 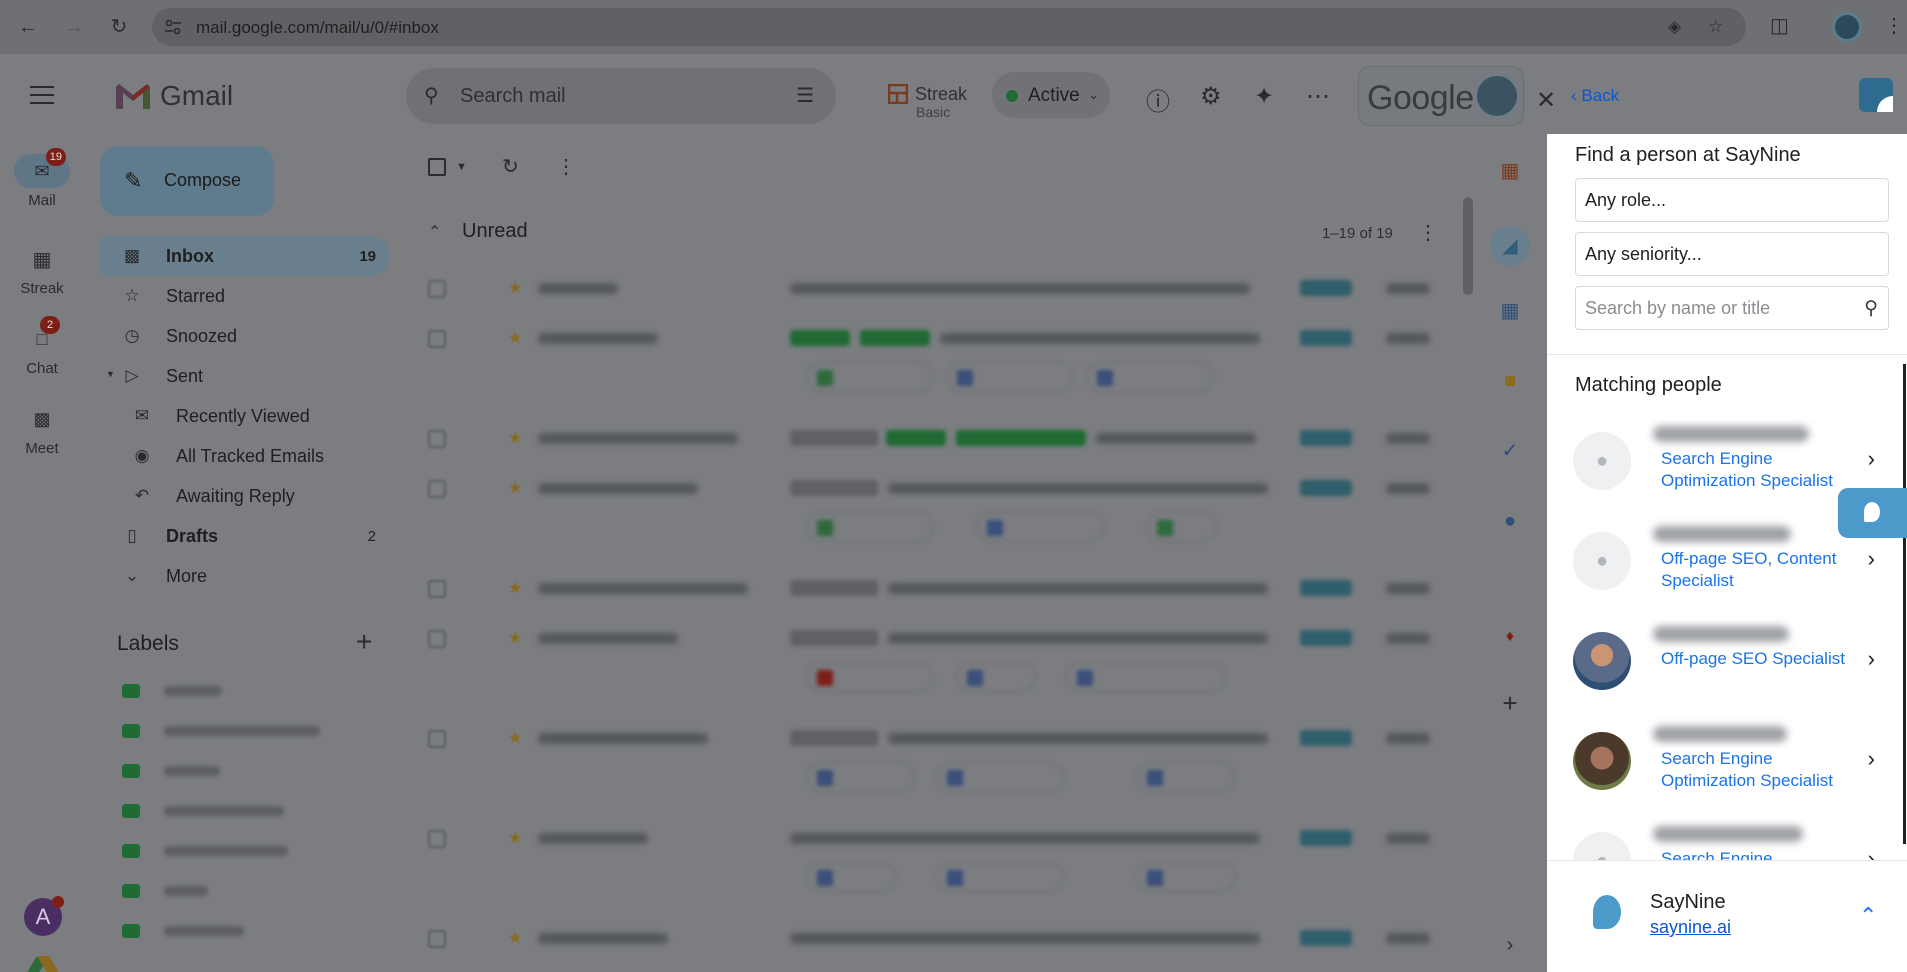 I want to click on people-search-input: Search by name or title ⚲, so click(x=1732, y=308).